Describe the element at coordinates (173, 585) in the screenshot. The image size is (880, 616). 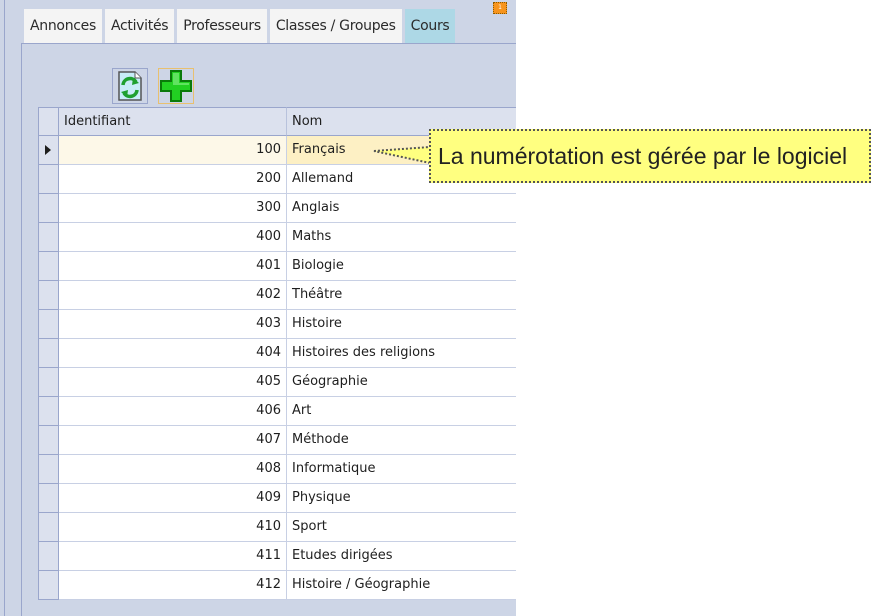
I see `cell-identifiant: 412` at that location.